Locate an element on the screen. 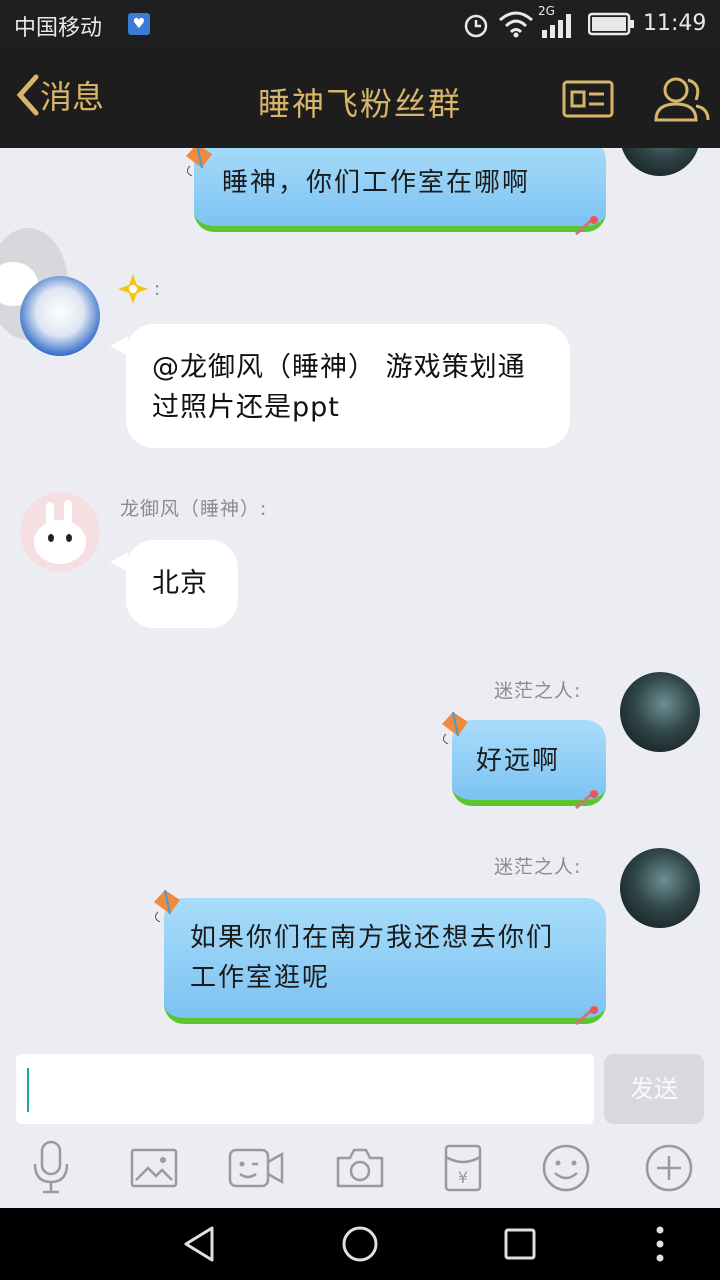 The image size is (720, 1280). nav-home-icon is located at coordinates (360, 1244).